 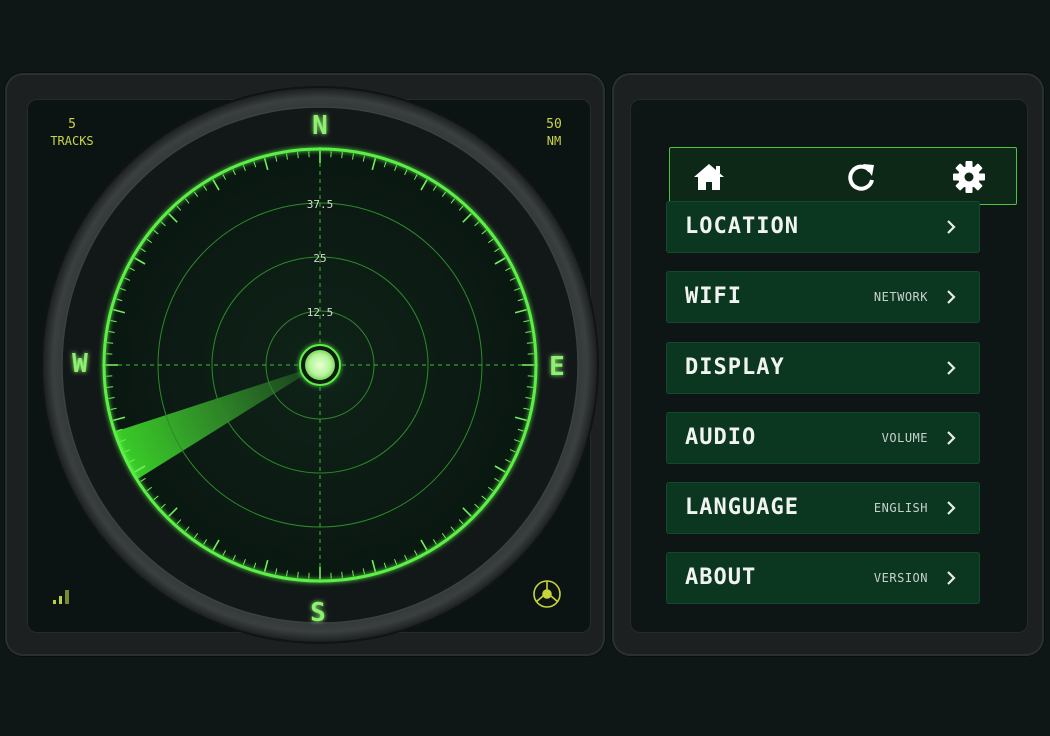 I want to click on menu-item-label: AUDIO, so click(x=721, y=437).